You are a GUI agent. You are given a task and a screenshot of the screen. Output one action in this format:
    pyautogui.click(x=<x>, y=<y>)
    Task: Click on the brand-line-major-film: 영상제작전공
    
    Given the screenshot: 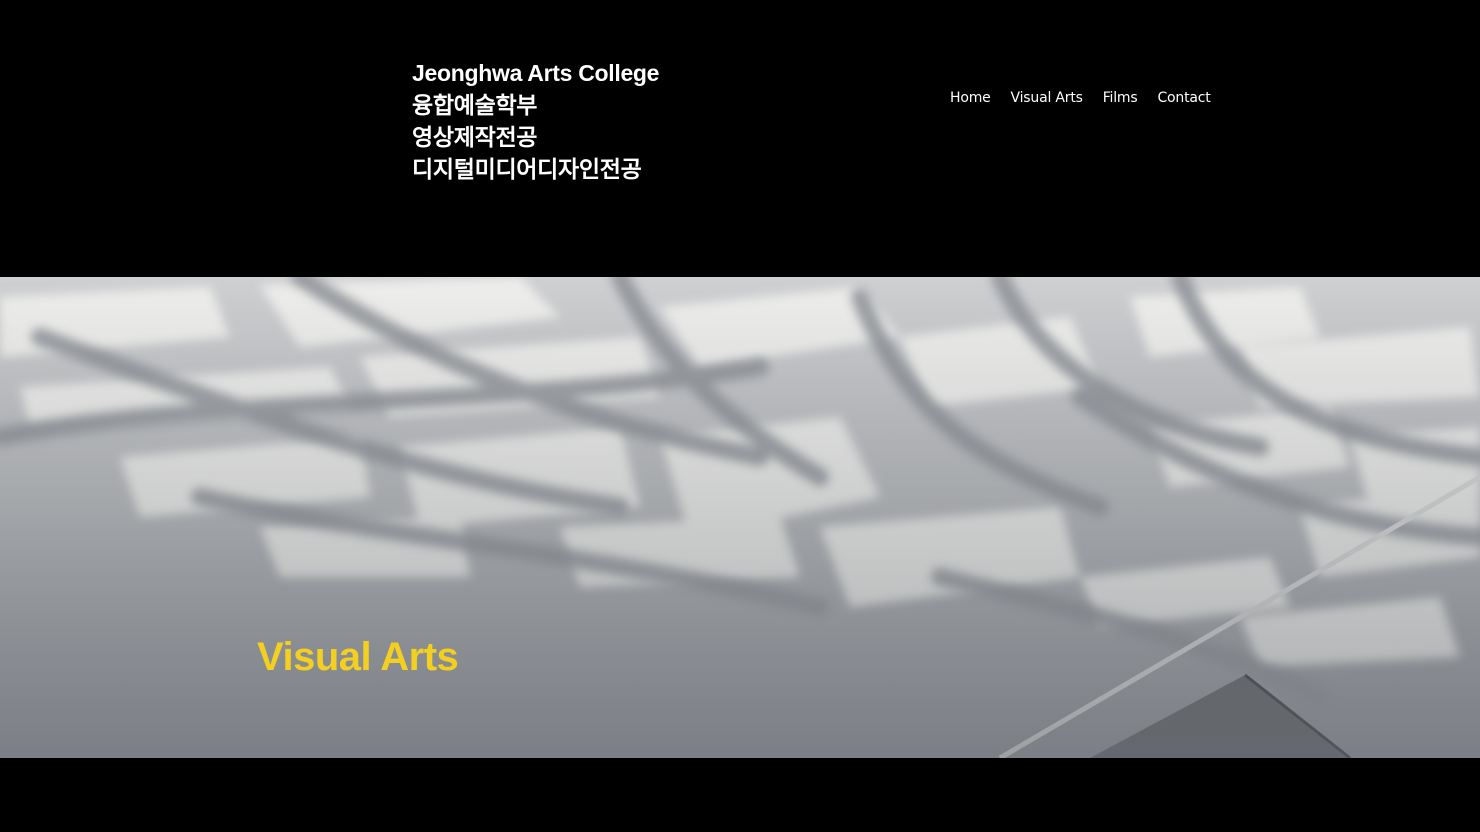 What is the action you would take?
    pyautogui.click(x=475, y=137)
    